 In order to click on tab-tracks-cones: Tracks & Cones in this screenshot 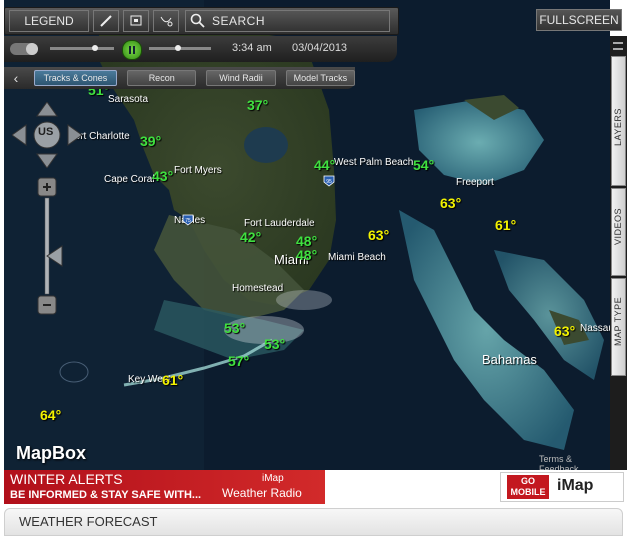, I will do `click(75, 78)`.